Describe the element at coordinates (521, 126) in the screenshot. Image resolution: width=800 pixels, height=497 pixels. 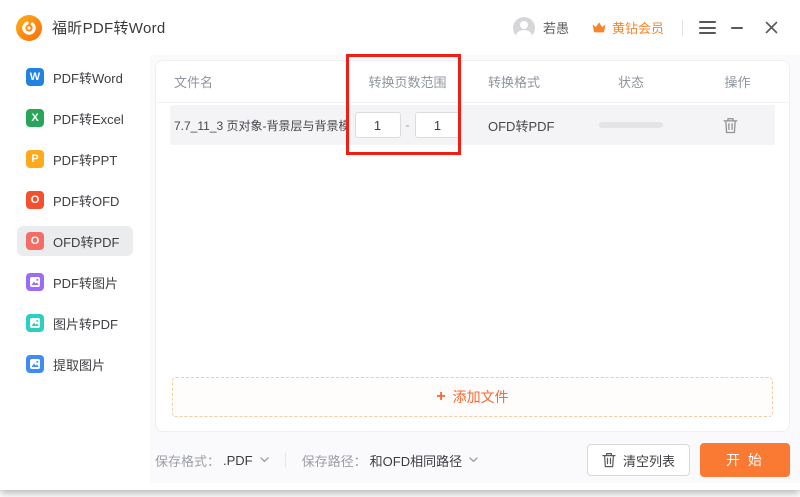
I see `conversion-format: OFD转PDF` at that location.